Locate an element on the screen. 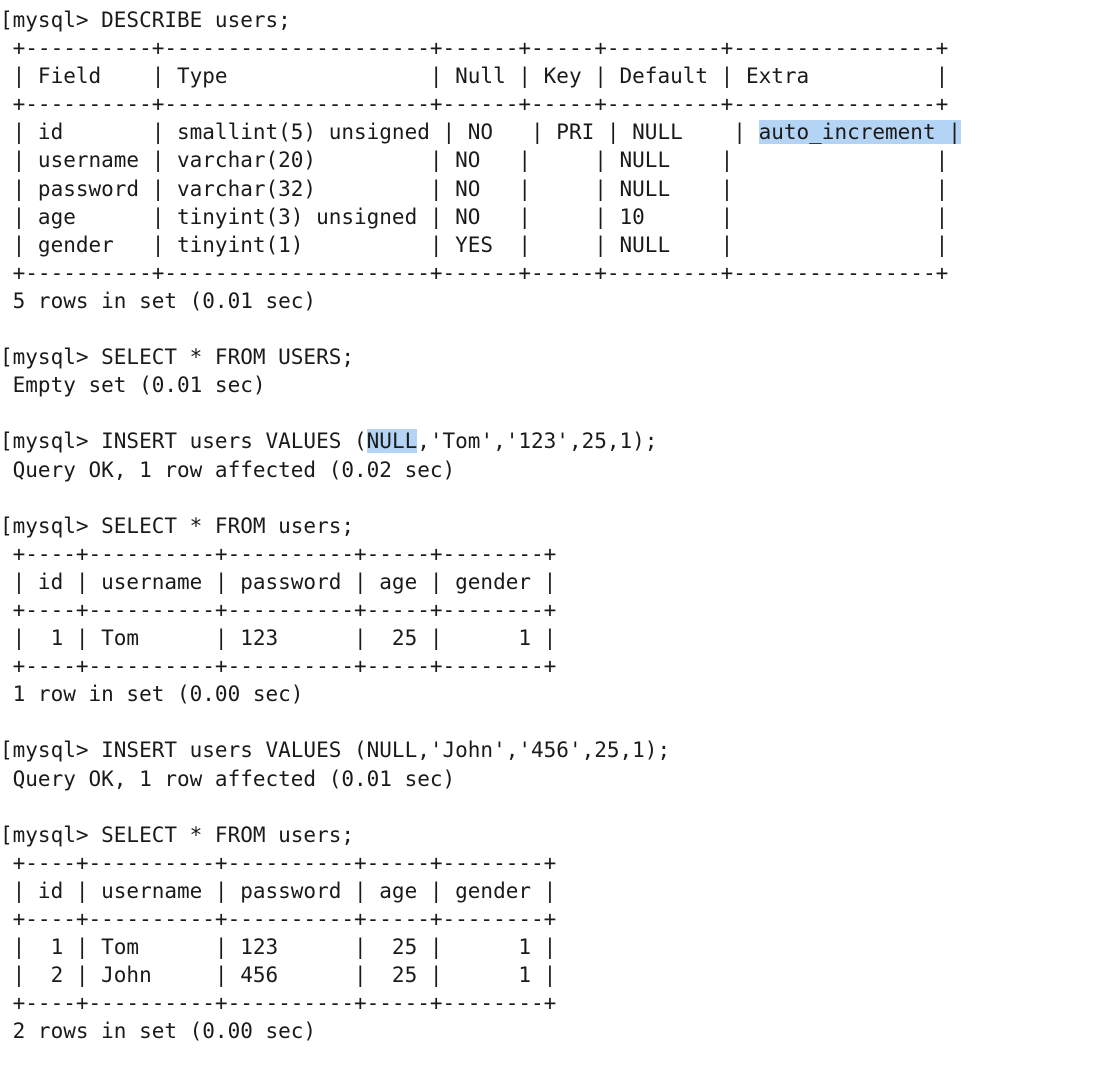 The width and height of the screenshot is (1106, 1066). line-text: [mysql> INSERT users VALUES ( is located at coordinates (183, 441).